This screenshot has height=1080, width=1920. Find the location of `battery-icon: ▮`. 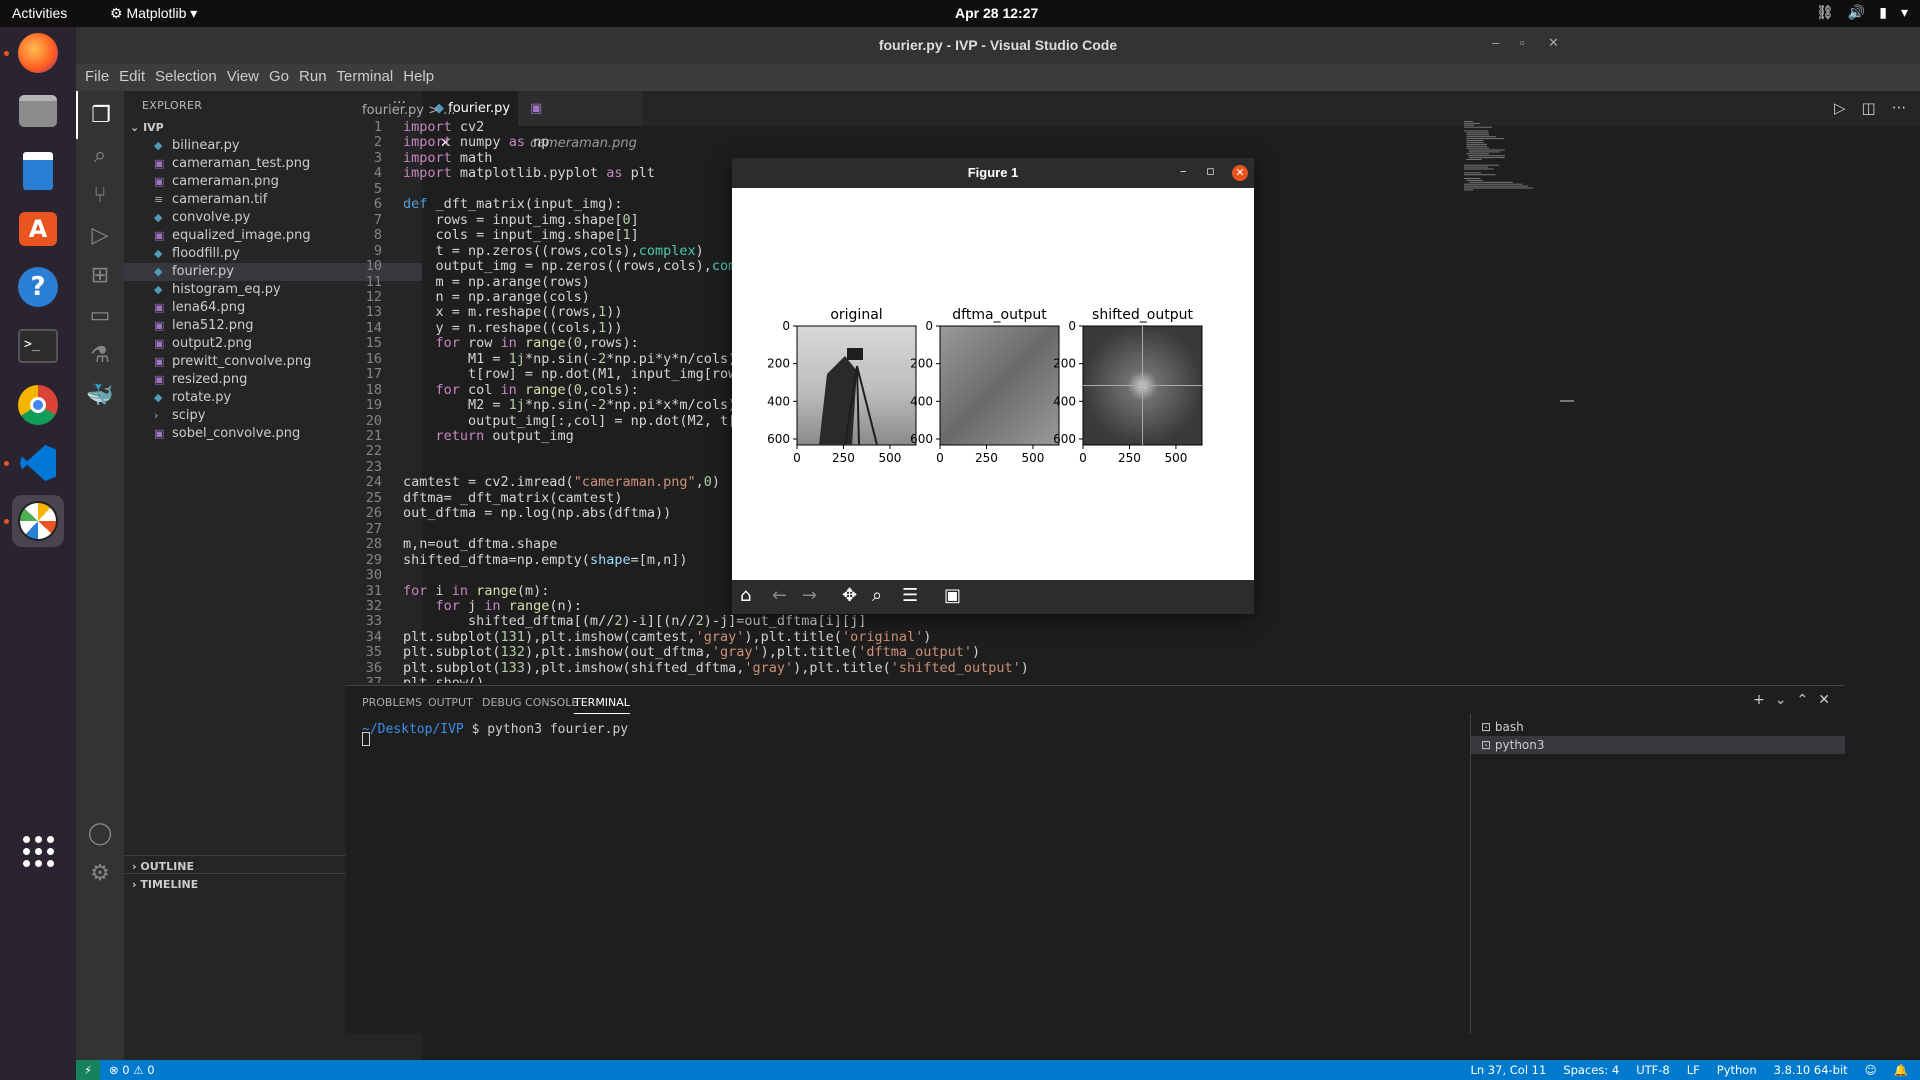

battery-icon: ▮ is located at coordinates (1883, 12).